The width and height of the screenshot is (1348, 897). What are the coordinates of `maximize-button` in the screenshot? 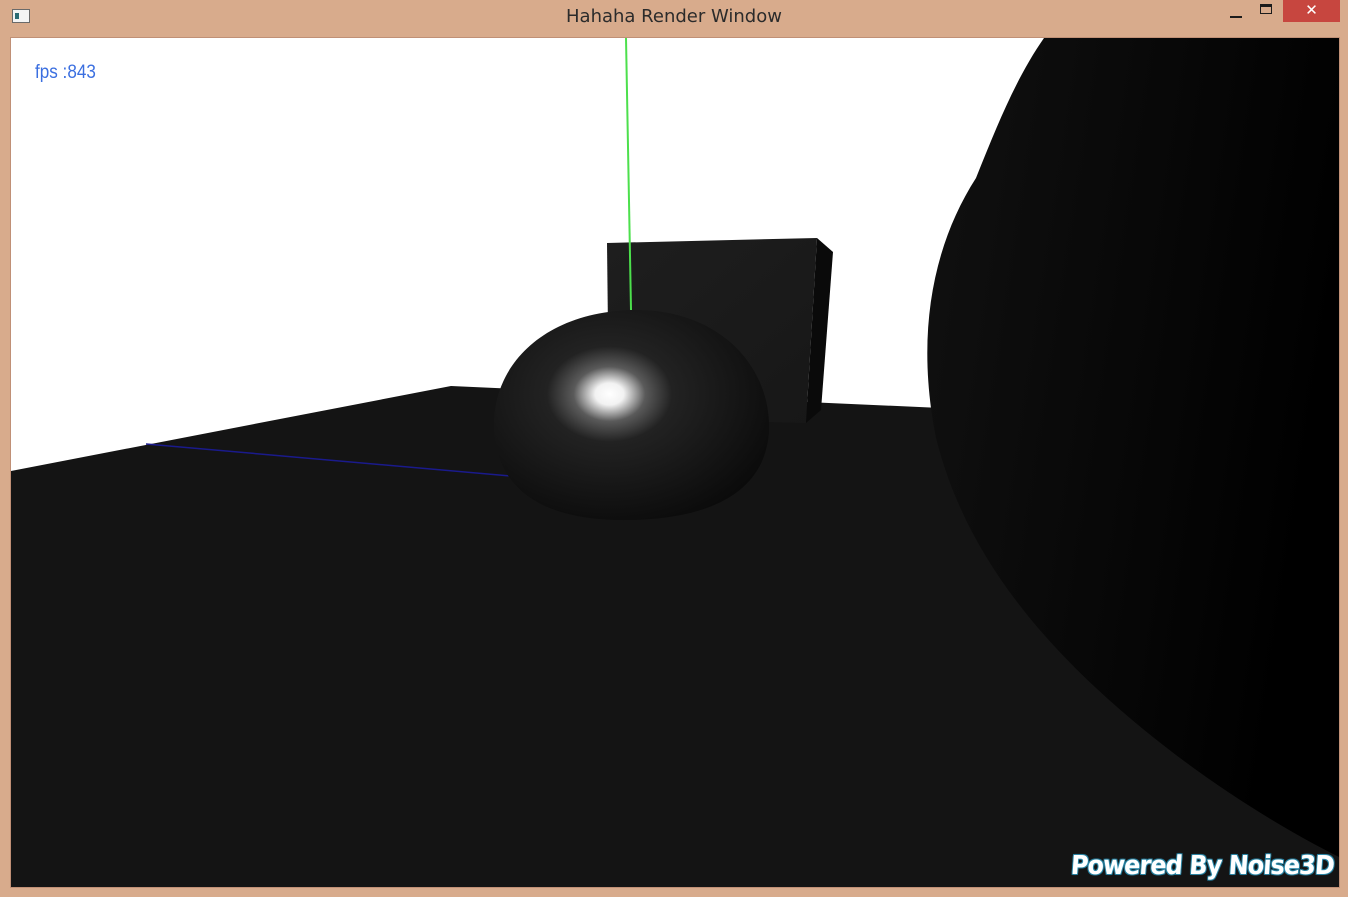 It's located at (1266, 12).